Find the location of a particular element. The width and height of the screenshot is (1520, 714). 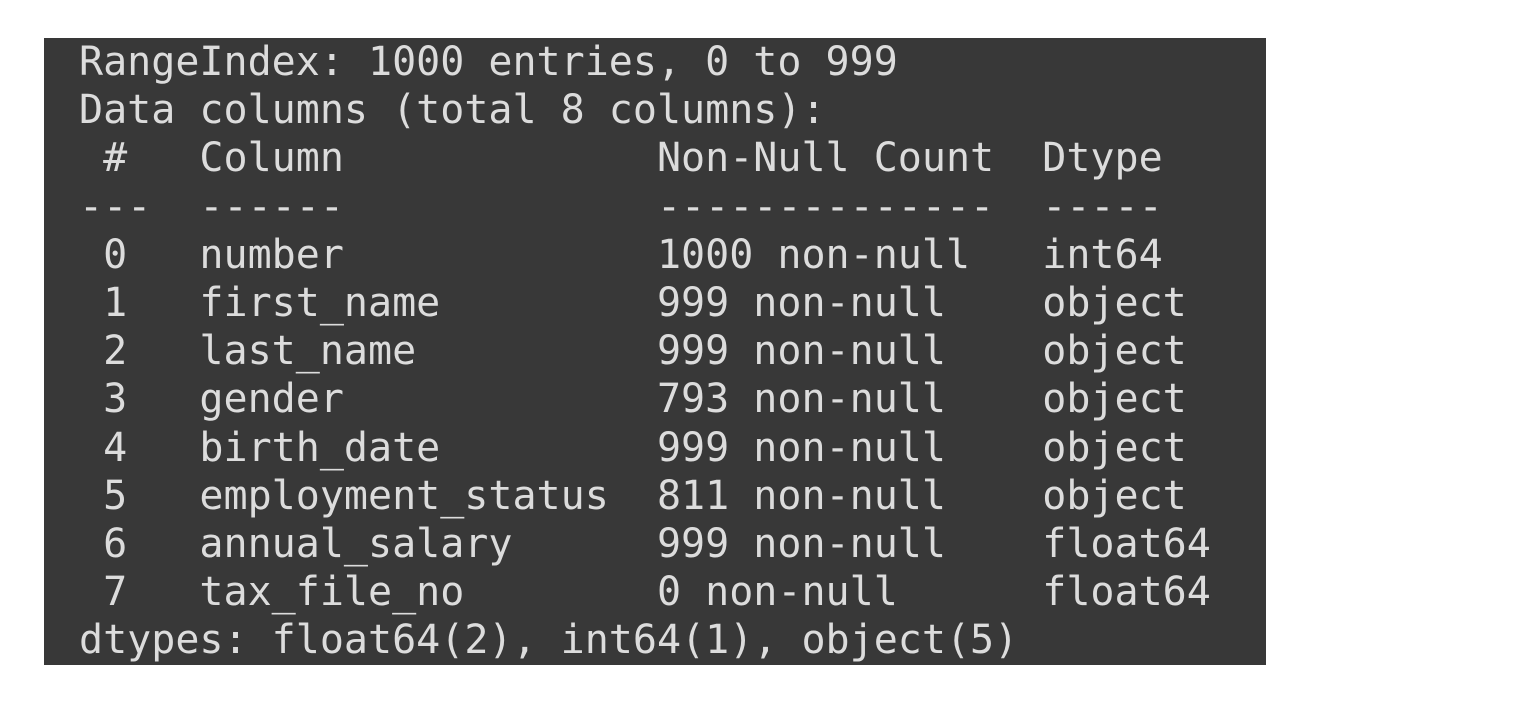

row-column: number is located at coordinates (271, 254).